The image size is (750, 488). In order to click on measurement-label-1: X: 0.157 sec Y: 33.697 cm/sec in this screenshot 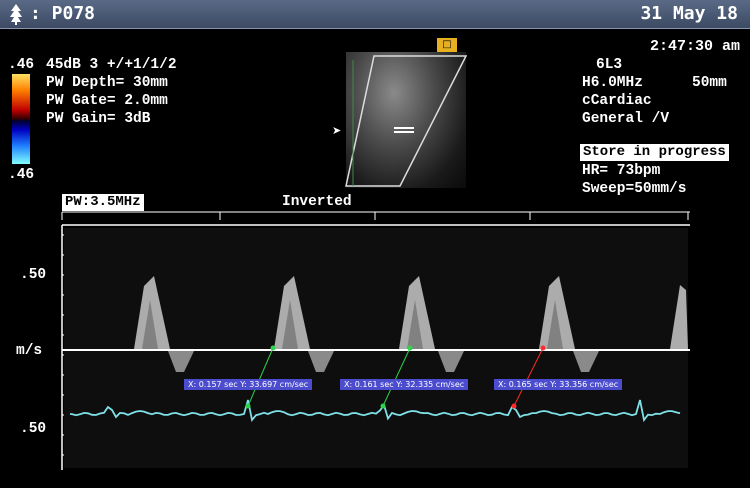, I will do `click(248, 384)`.